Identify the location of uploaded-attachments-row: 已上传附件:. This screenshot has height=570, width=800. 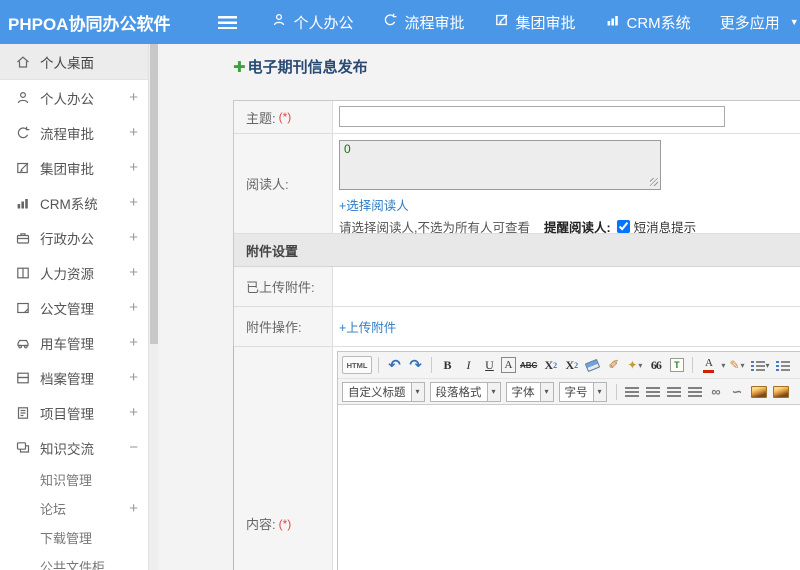
(517, 287).